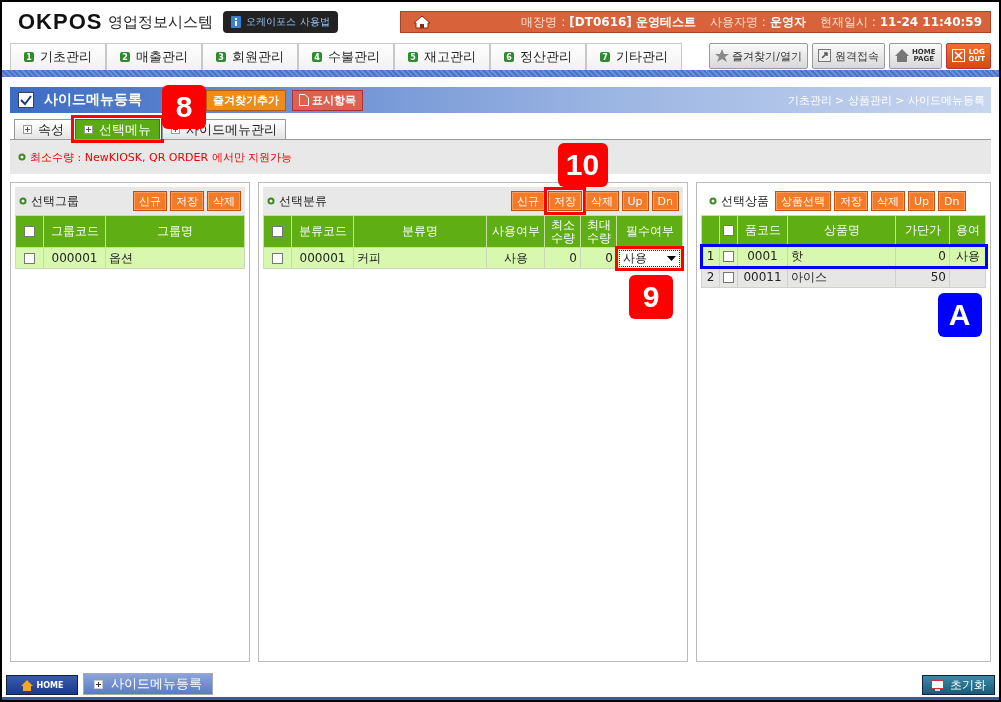 The width and height of the screenshot is (1001, 702). Describe the element at coordinates (787, 22) in the screenshot. I see `info-value: 운영자` at that location.